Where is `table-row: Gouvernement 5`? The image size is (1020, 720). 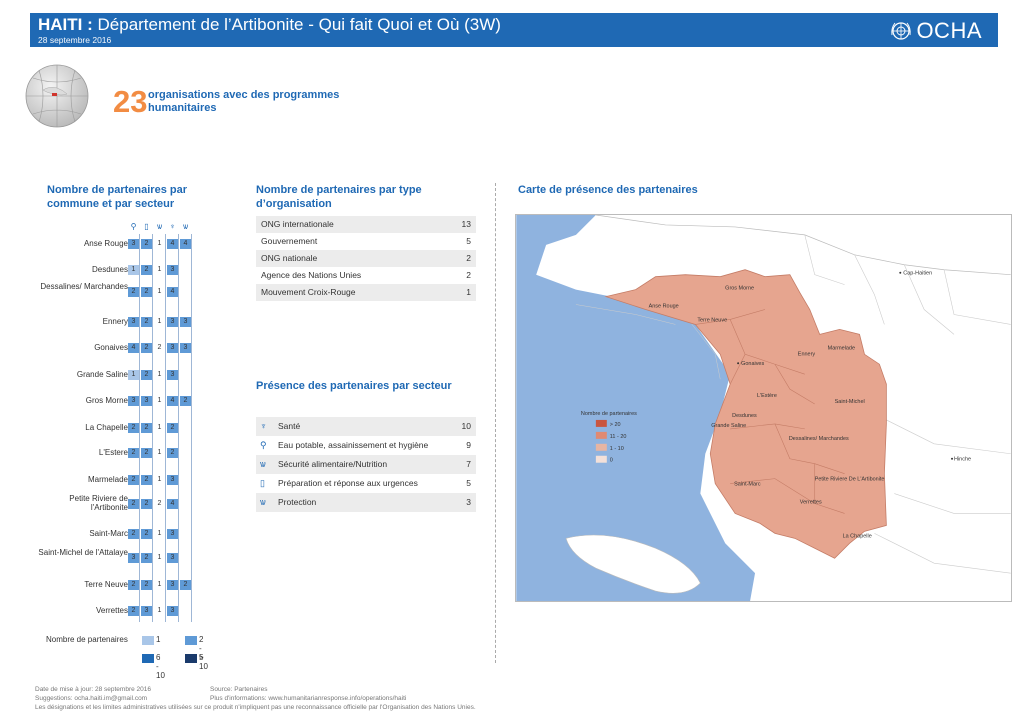 table-row: Gouvernement 5 is located at coordinates (366, 241).